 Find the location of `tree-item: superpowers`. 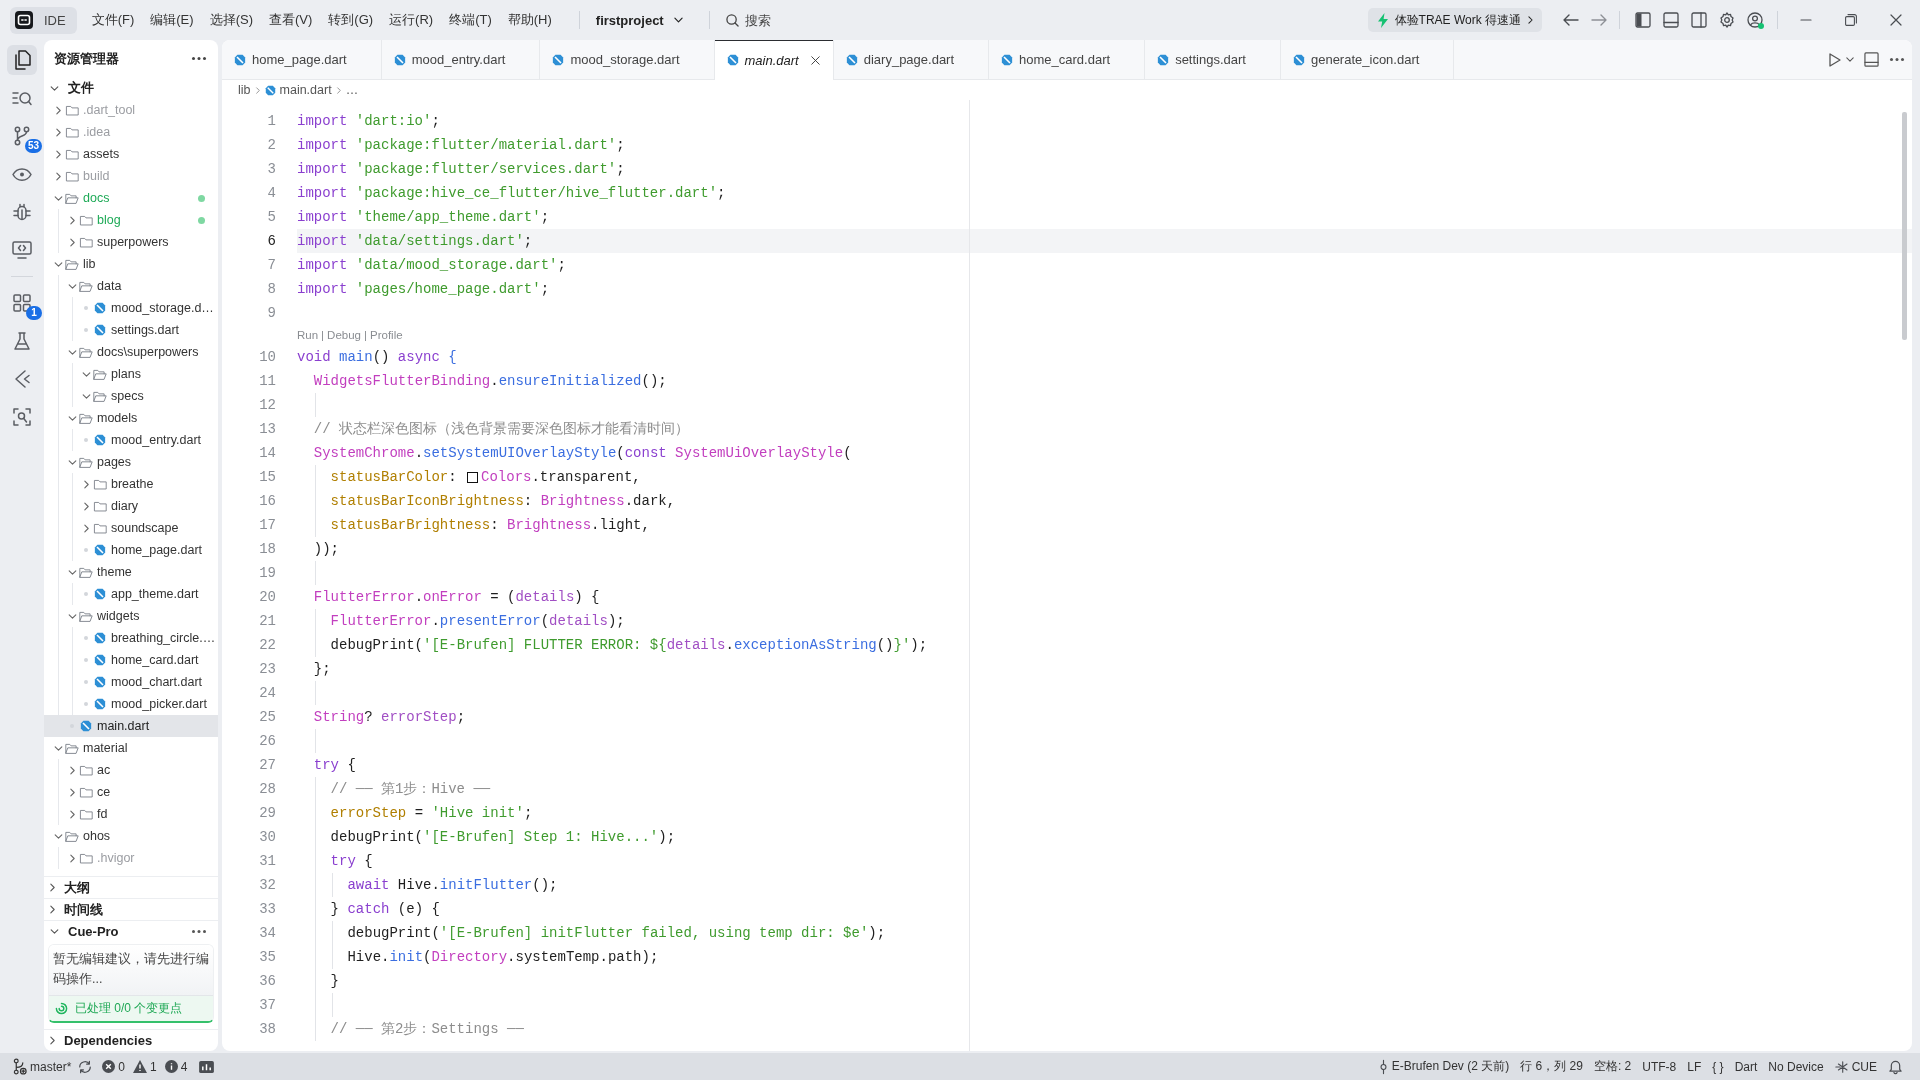

tree-item: superpowers is located at coordinates (131, 242).